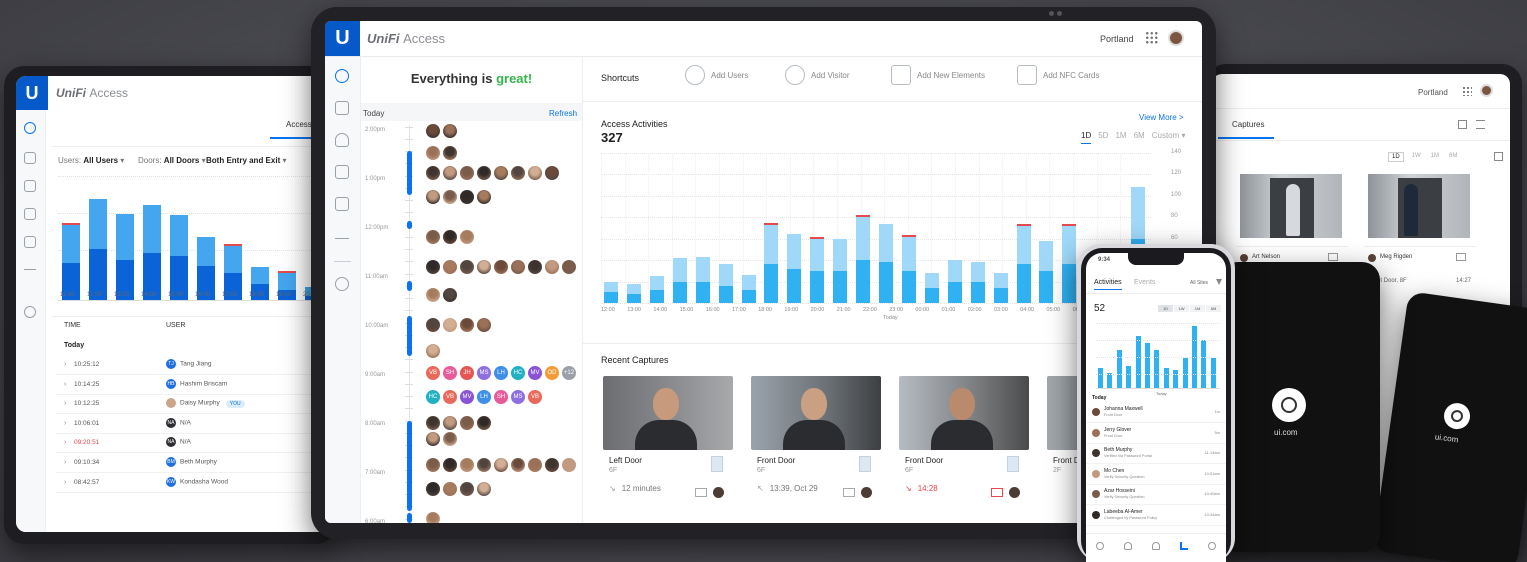  I want to click on users-icon, so click(342, 140).